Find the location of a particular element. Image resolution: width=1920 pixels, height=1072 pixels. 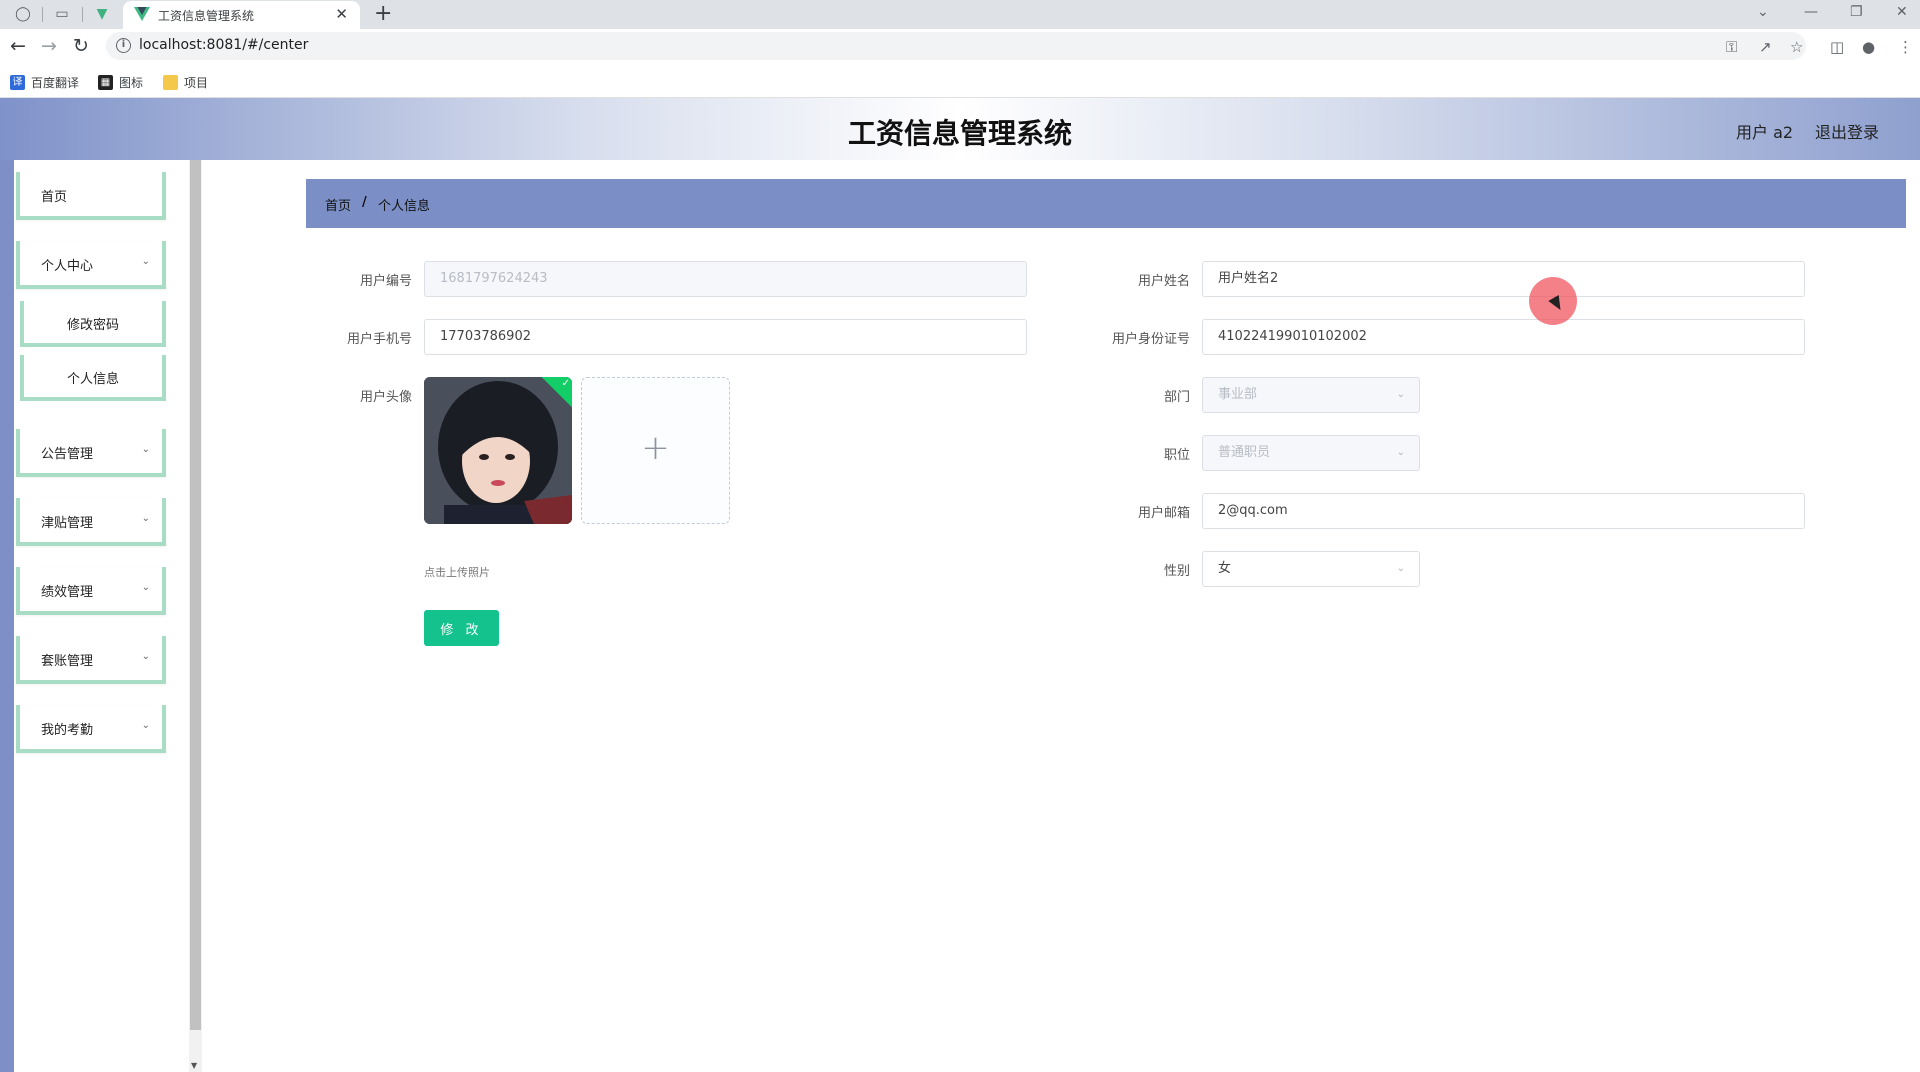

position-label: 职位 is located at coordinates (1176, 455).